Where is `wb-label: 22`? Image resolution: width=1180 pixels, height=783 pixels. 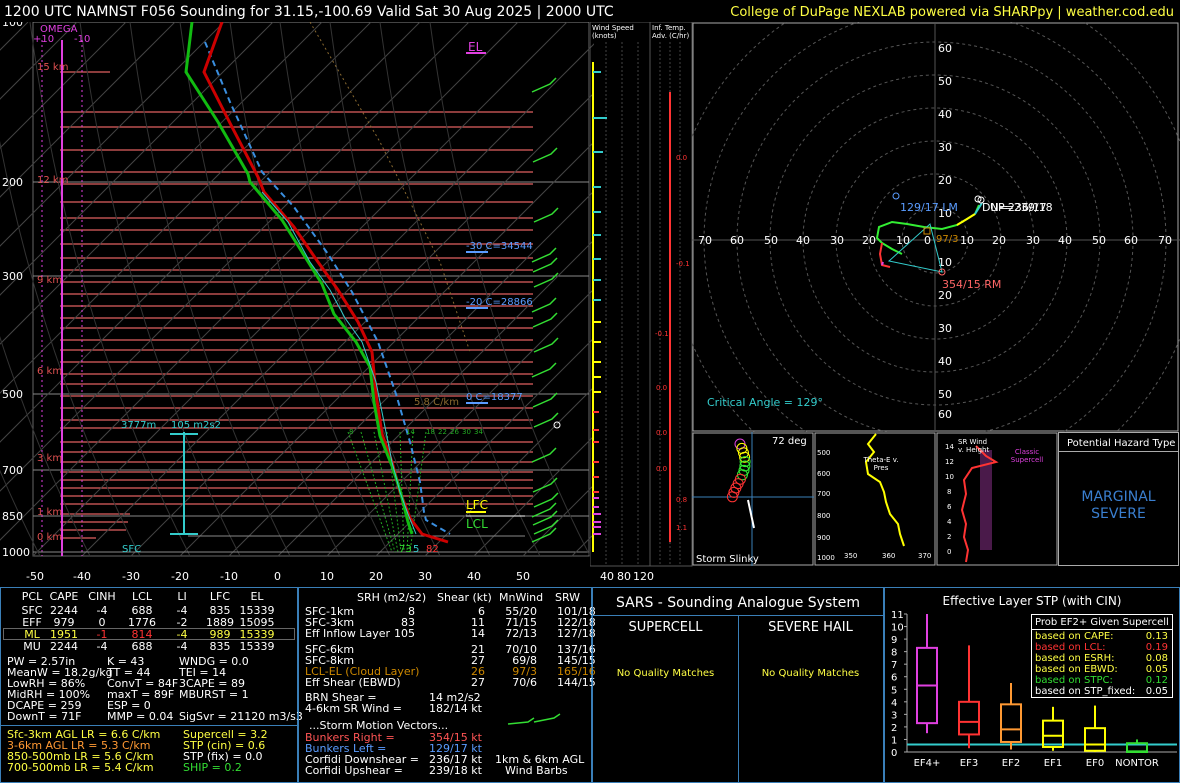 wb-label: 22 is located at coordinates (442, 432).